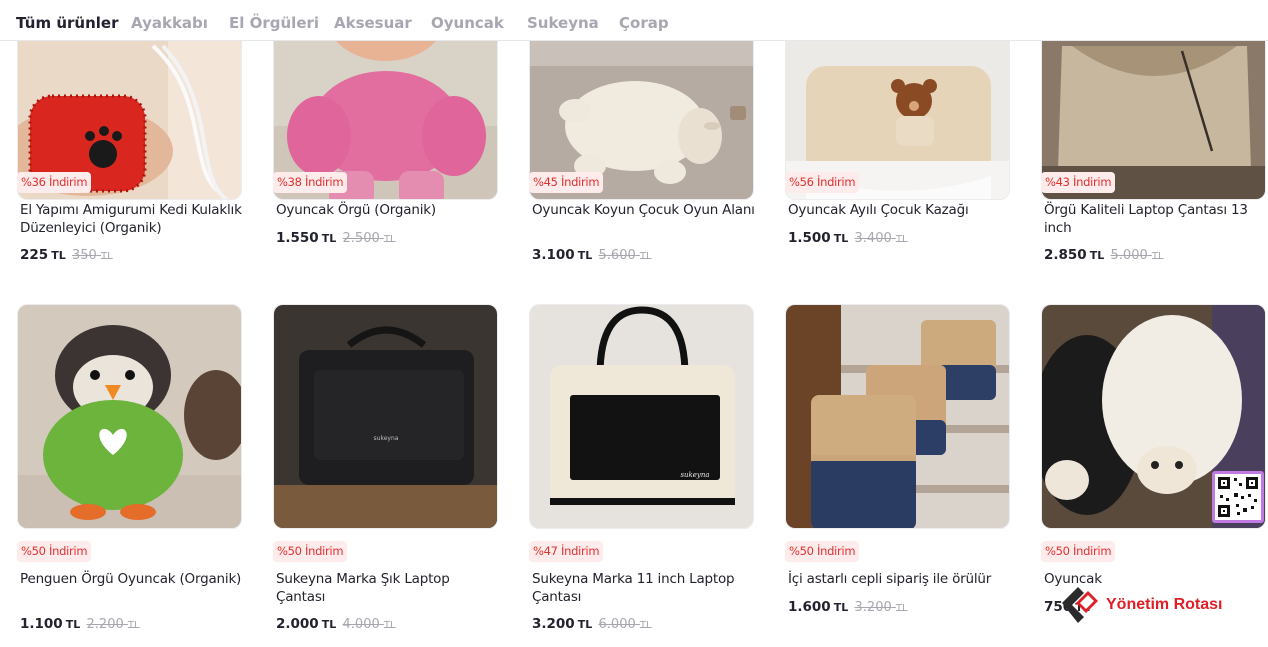 The image size is (1268, 647). Describe the element at coordinates (625, 624) in the screenshot. I see `old-price: 6.000 TL` at that location.